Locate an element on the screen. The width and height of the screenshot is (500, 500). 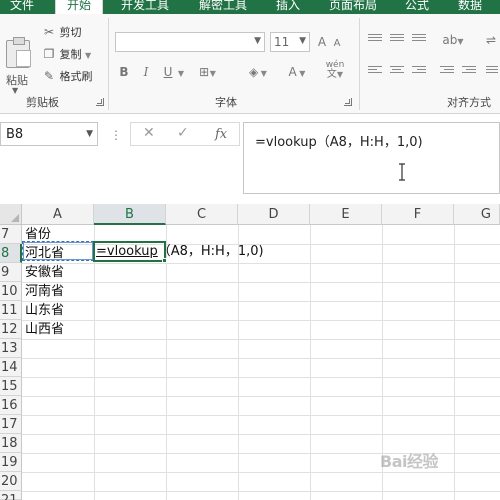
column-header-d: D is located at coordinates (274, 214).